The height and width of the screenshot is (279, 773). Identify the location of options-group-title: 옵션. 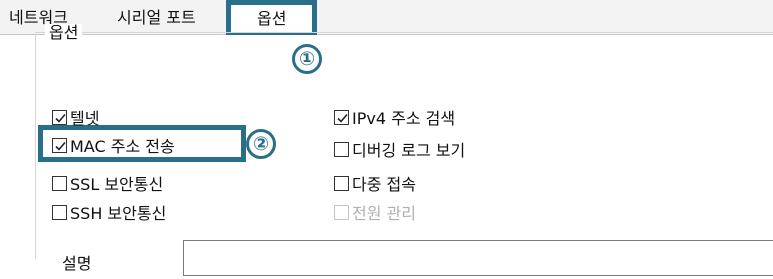
(64, 33).